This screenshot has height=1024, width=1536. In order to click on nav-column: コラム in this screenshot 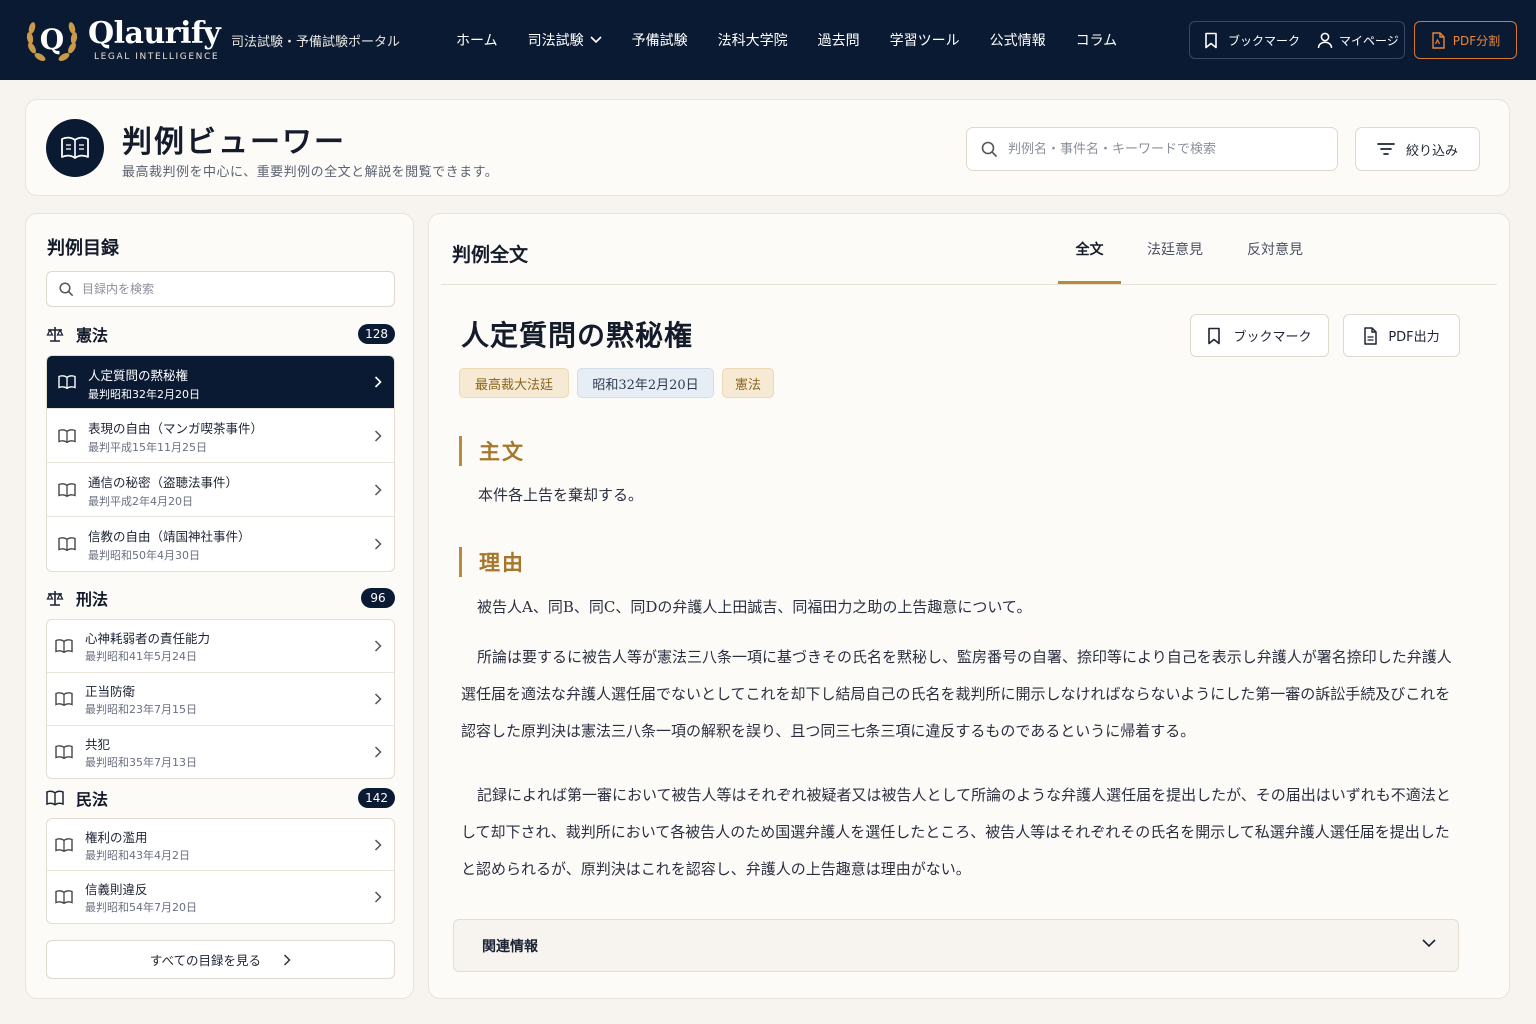, I will do `click(1097, 40)`.